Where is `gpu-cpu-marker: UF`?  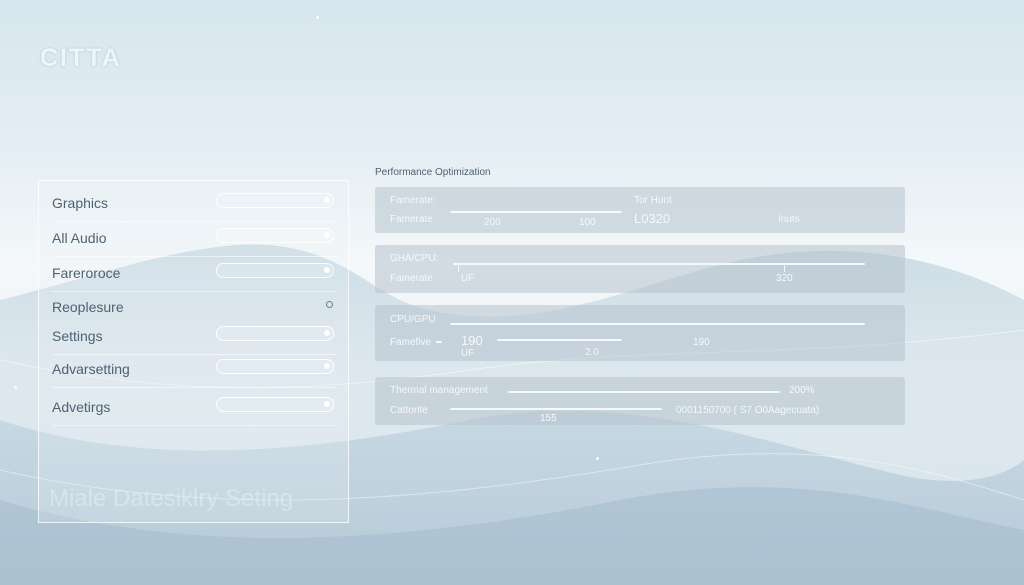 gpu-cpu-marker: UF is located at coordinates (468, 278).